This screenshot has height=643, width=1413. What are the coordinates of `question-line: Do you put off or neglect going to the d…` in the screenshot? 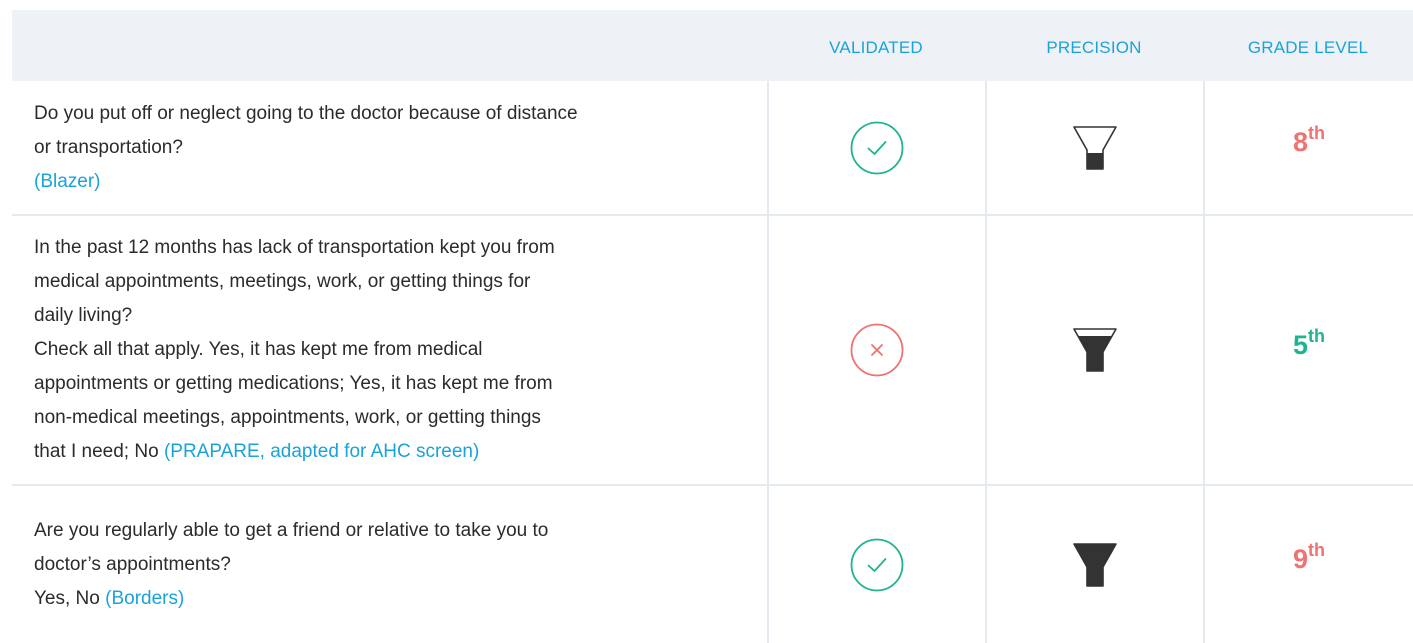 It's located at (306, 113).